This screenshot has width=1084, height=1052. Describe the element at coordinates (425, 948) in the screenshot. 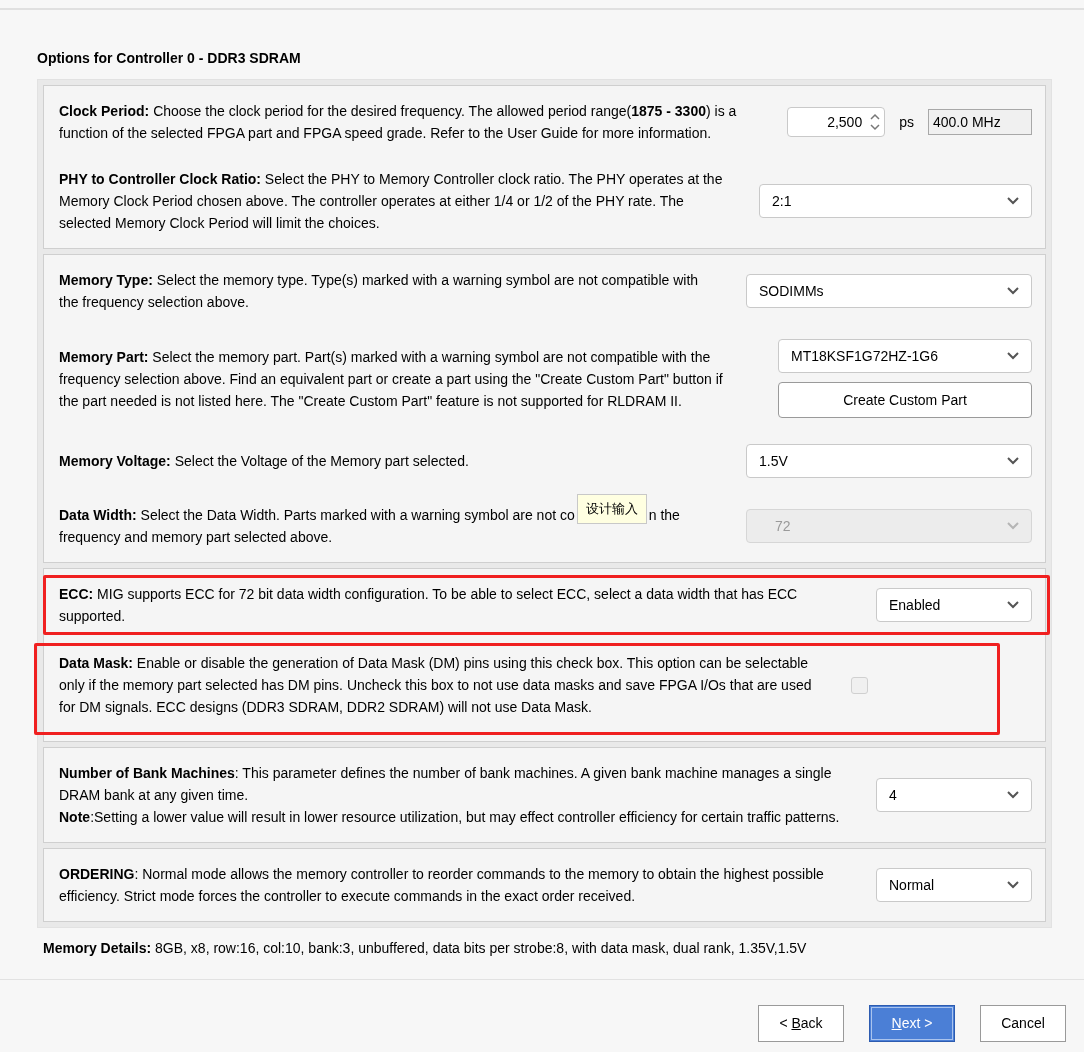

I see `memory-details: Memory Details: 8GB, x8, row:16, col:10, bank:3, unbuffered, data bits per strobe:8, with data mask, dual rank, 1.35V,1.5V` at that location.